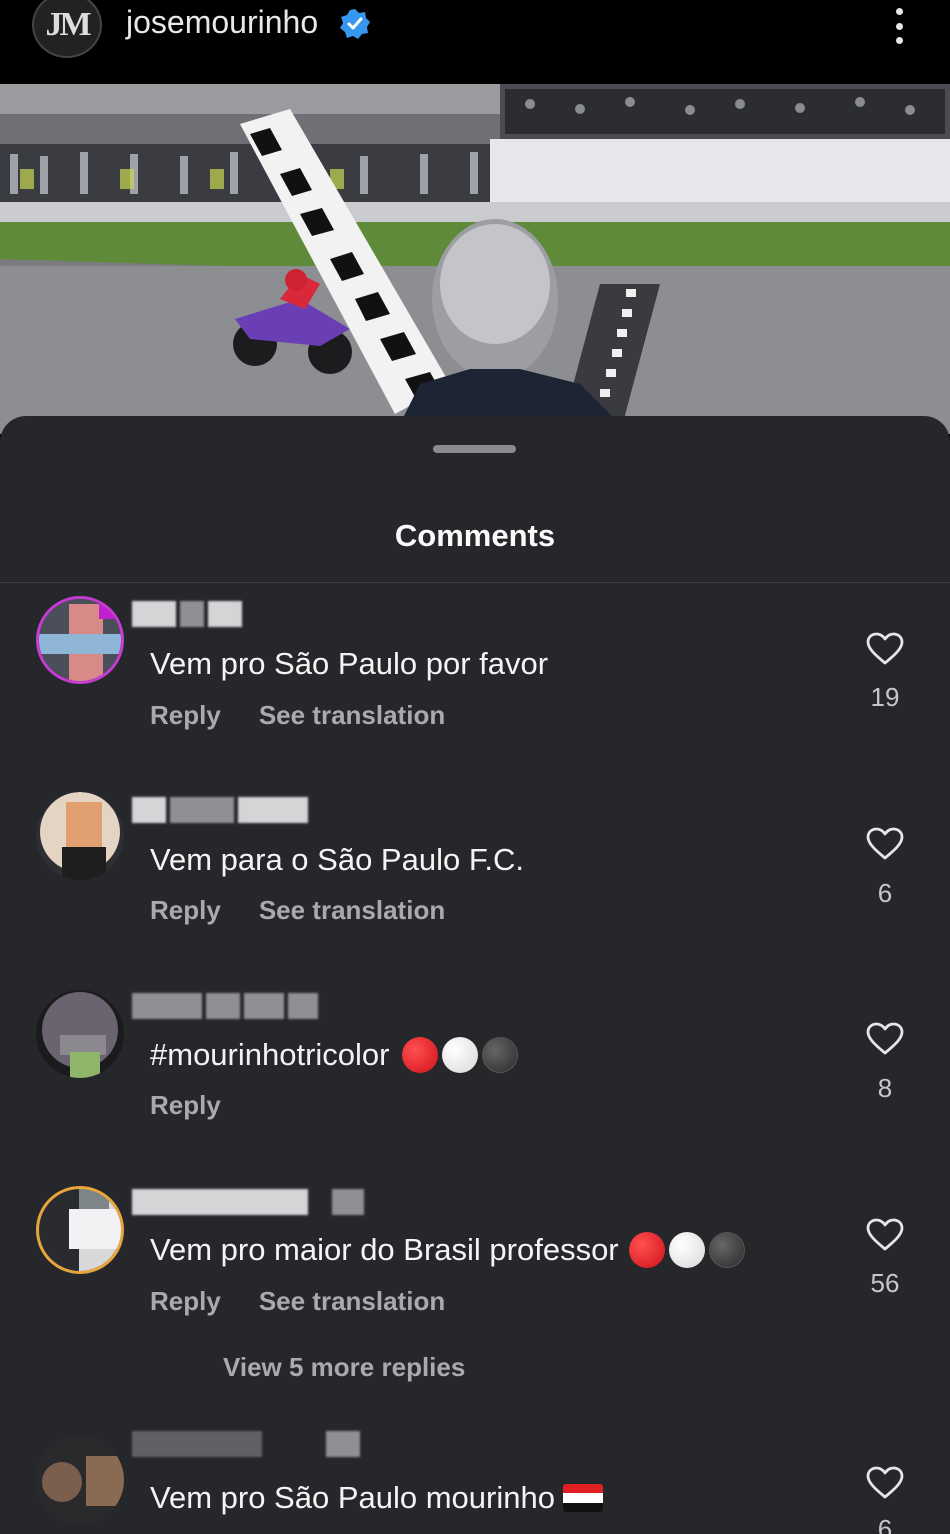 This screenshot has width=950, height=1534. Describe the element at coordinates (475, 535) in the screenshot. I see `sheet-title: Comments` at that location.